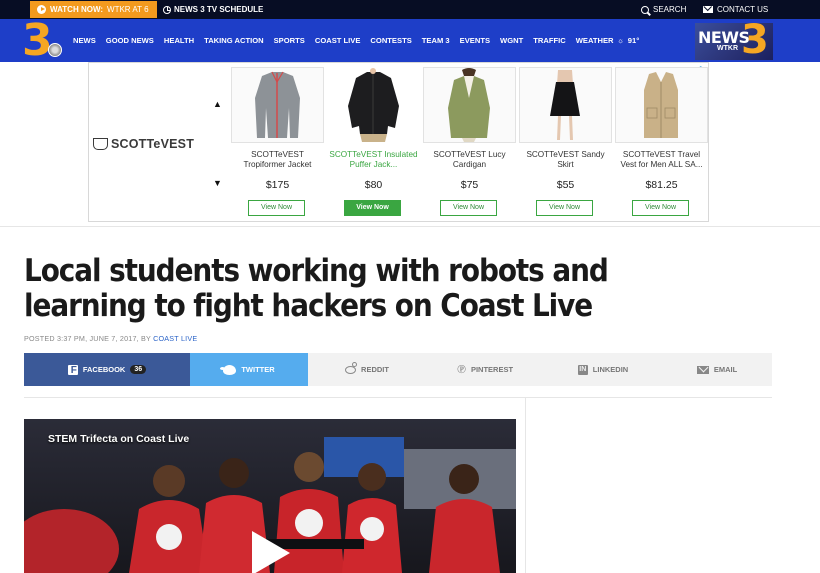  What do you see at coordinates (138, 369) in the screenshot?
I see `share-count-badge: 36` at bounding box center [138, 369].